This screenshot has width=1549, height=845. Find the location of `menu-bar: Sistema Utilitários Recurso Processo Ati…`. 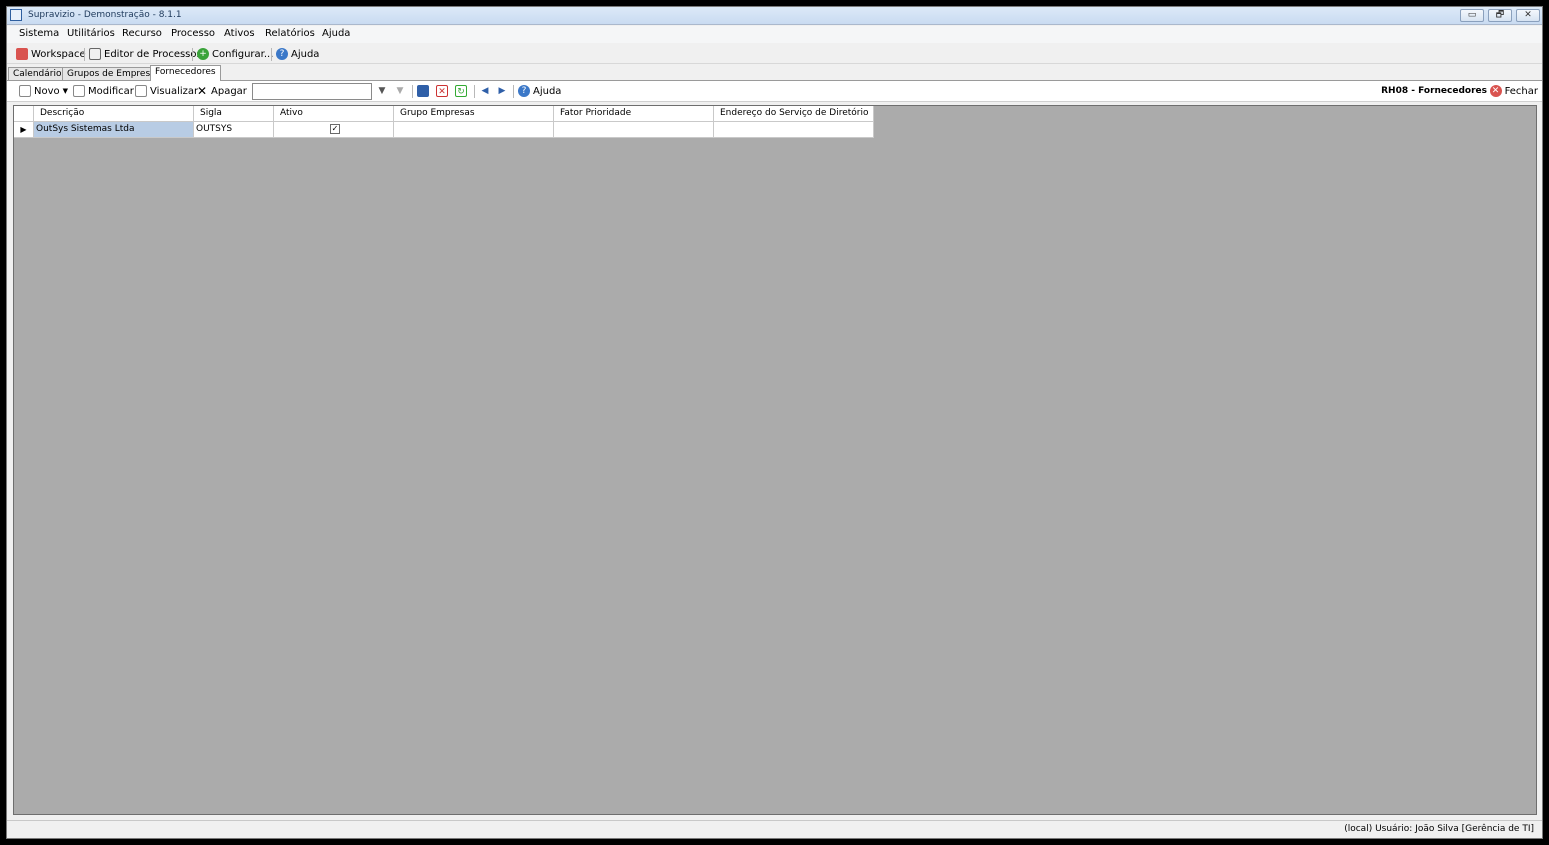

menu-bar: Sistema Utilitários Recurso Processo Ati… is located at coordinates (774, 34).